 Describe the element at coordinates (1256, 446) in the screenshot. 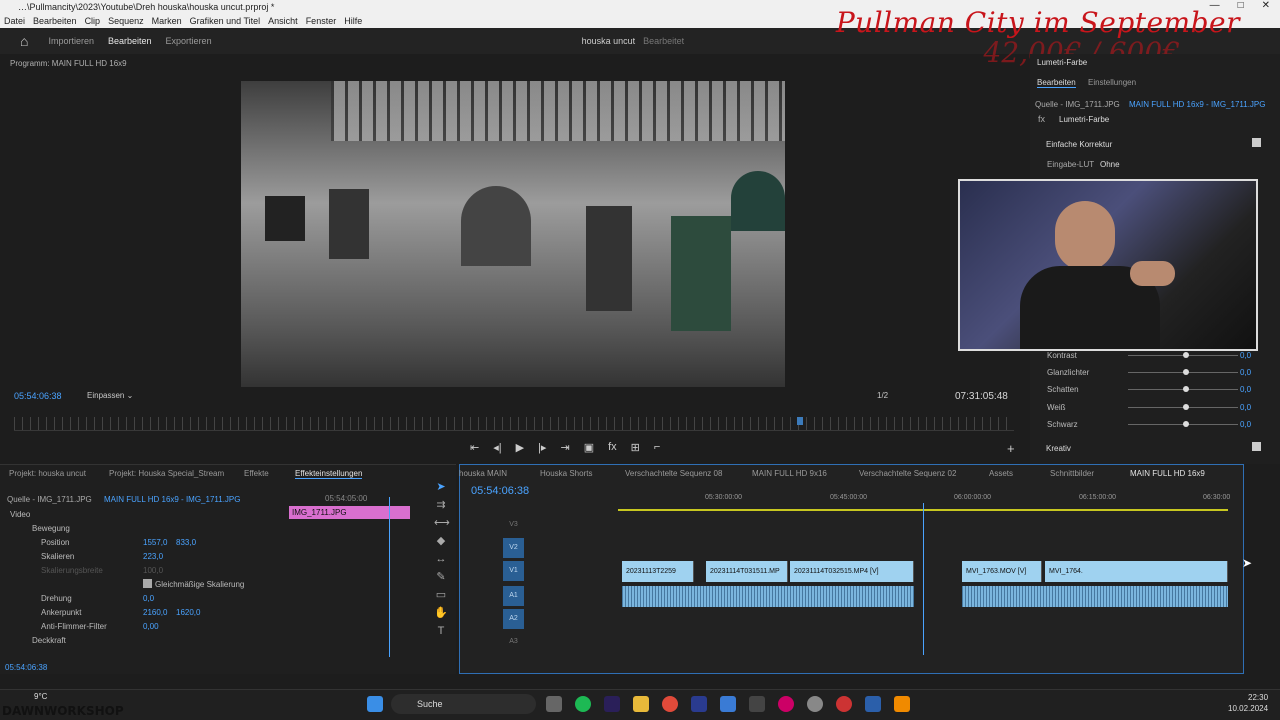

I see `kreativ-checkbox` at that location.